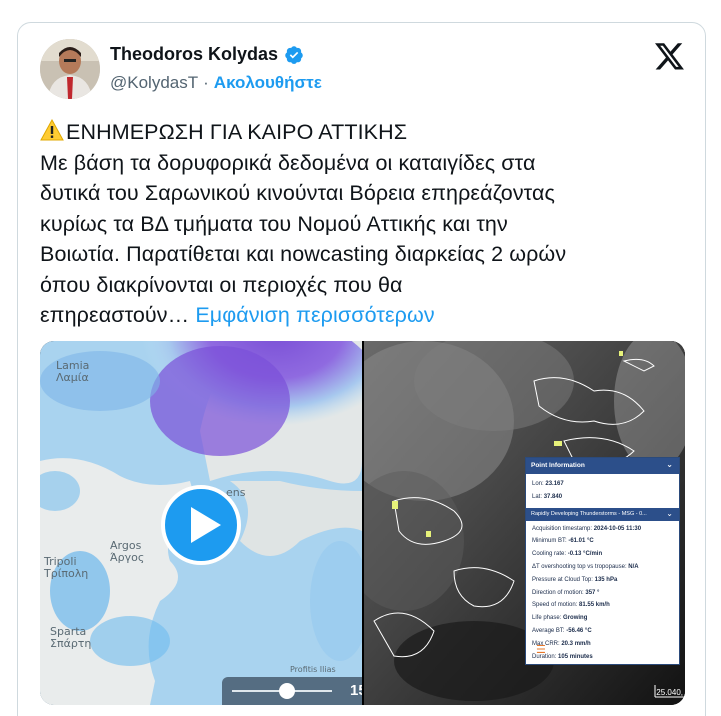 The width and height of the screenshot is (721, 716). I want to click on lat-row: Lat: 37.840, so click(602, 497).